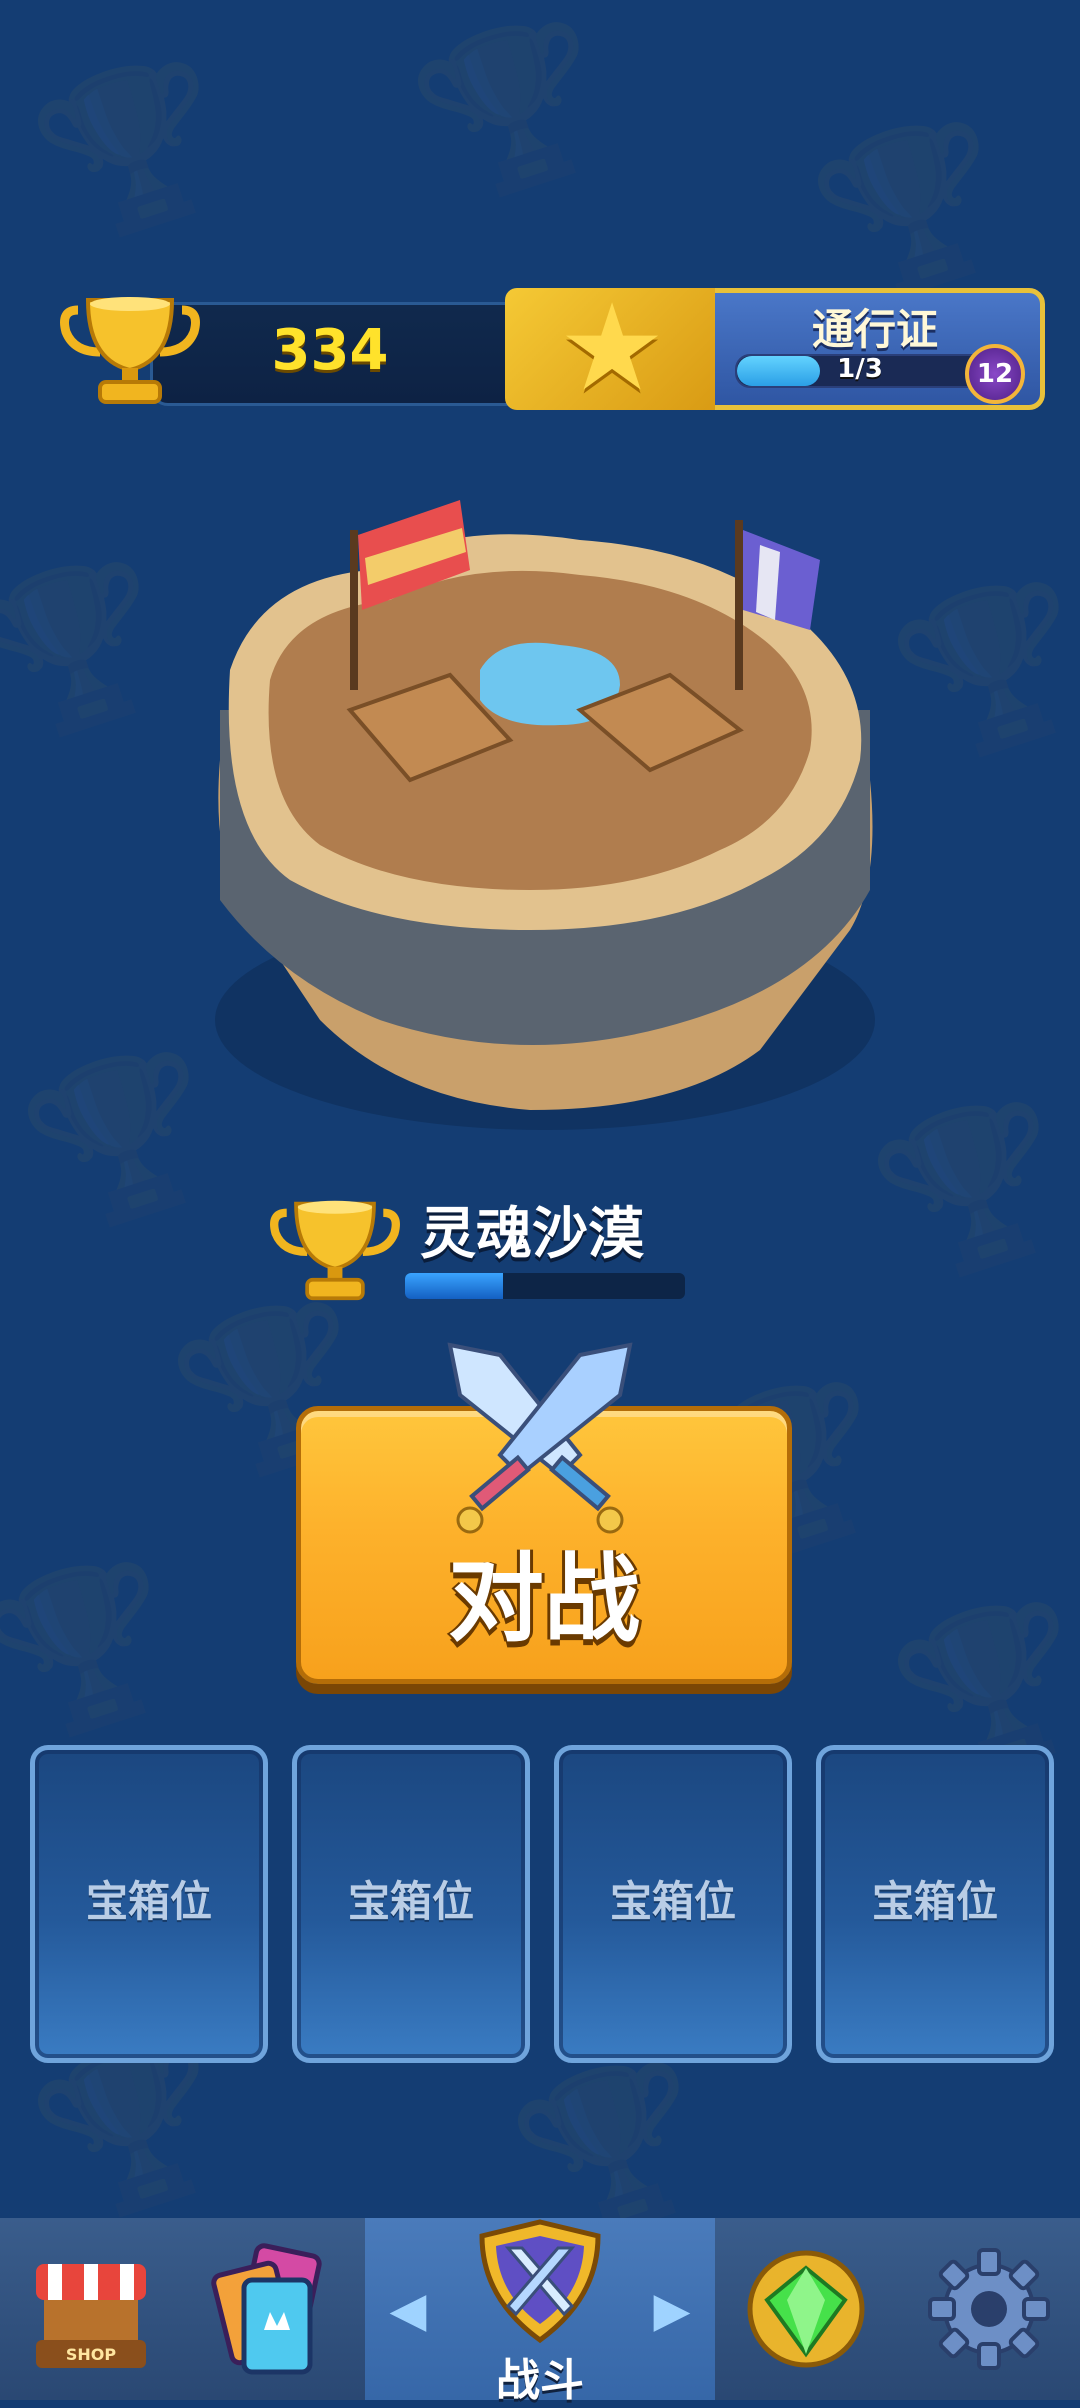  I want to click on crossed-swords-icon, so click(540, 1438).